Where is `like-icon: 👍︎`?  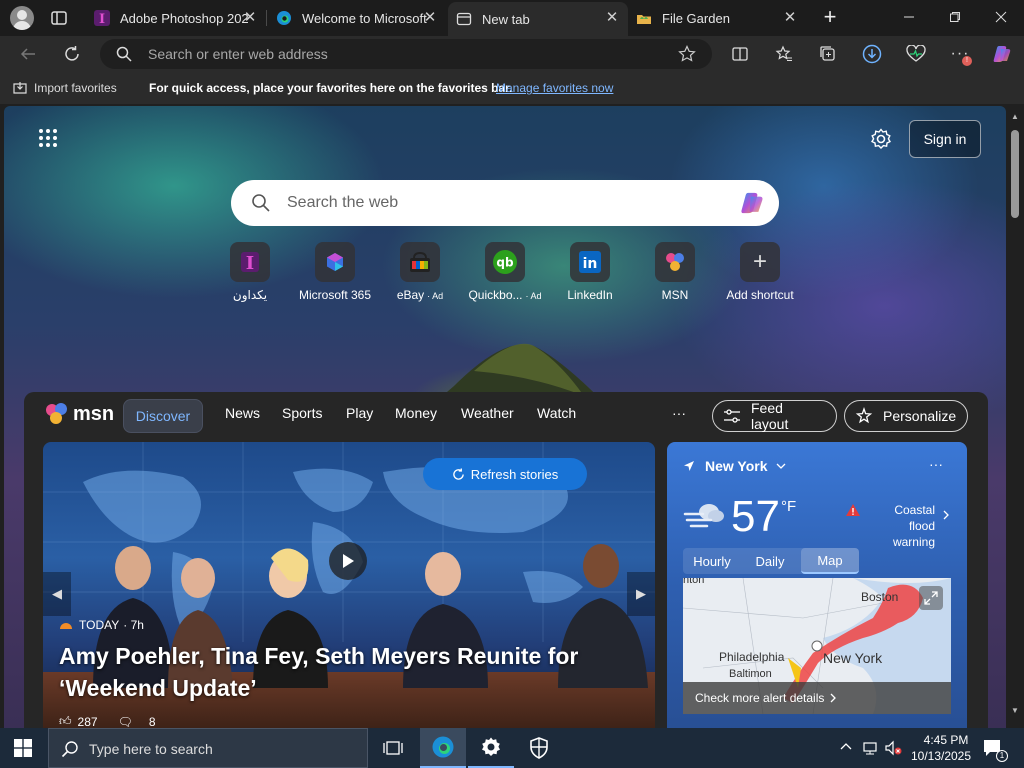
like-icon: 👍︎ is located at coordinates (65, 721).